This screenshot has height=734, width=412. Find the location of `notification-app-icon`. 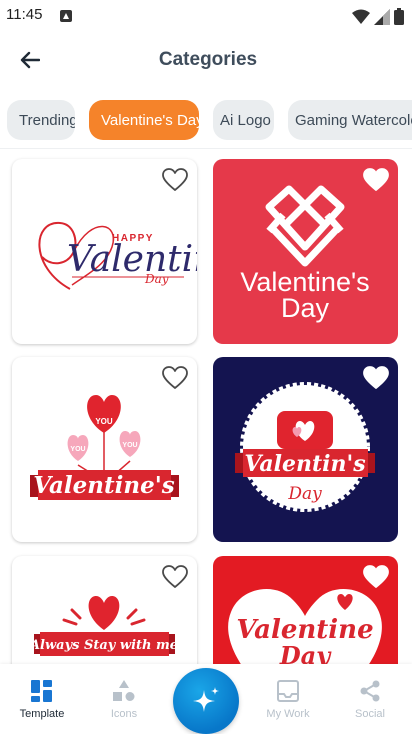

notification-app-icon is located at coordinates (66, 18).